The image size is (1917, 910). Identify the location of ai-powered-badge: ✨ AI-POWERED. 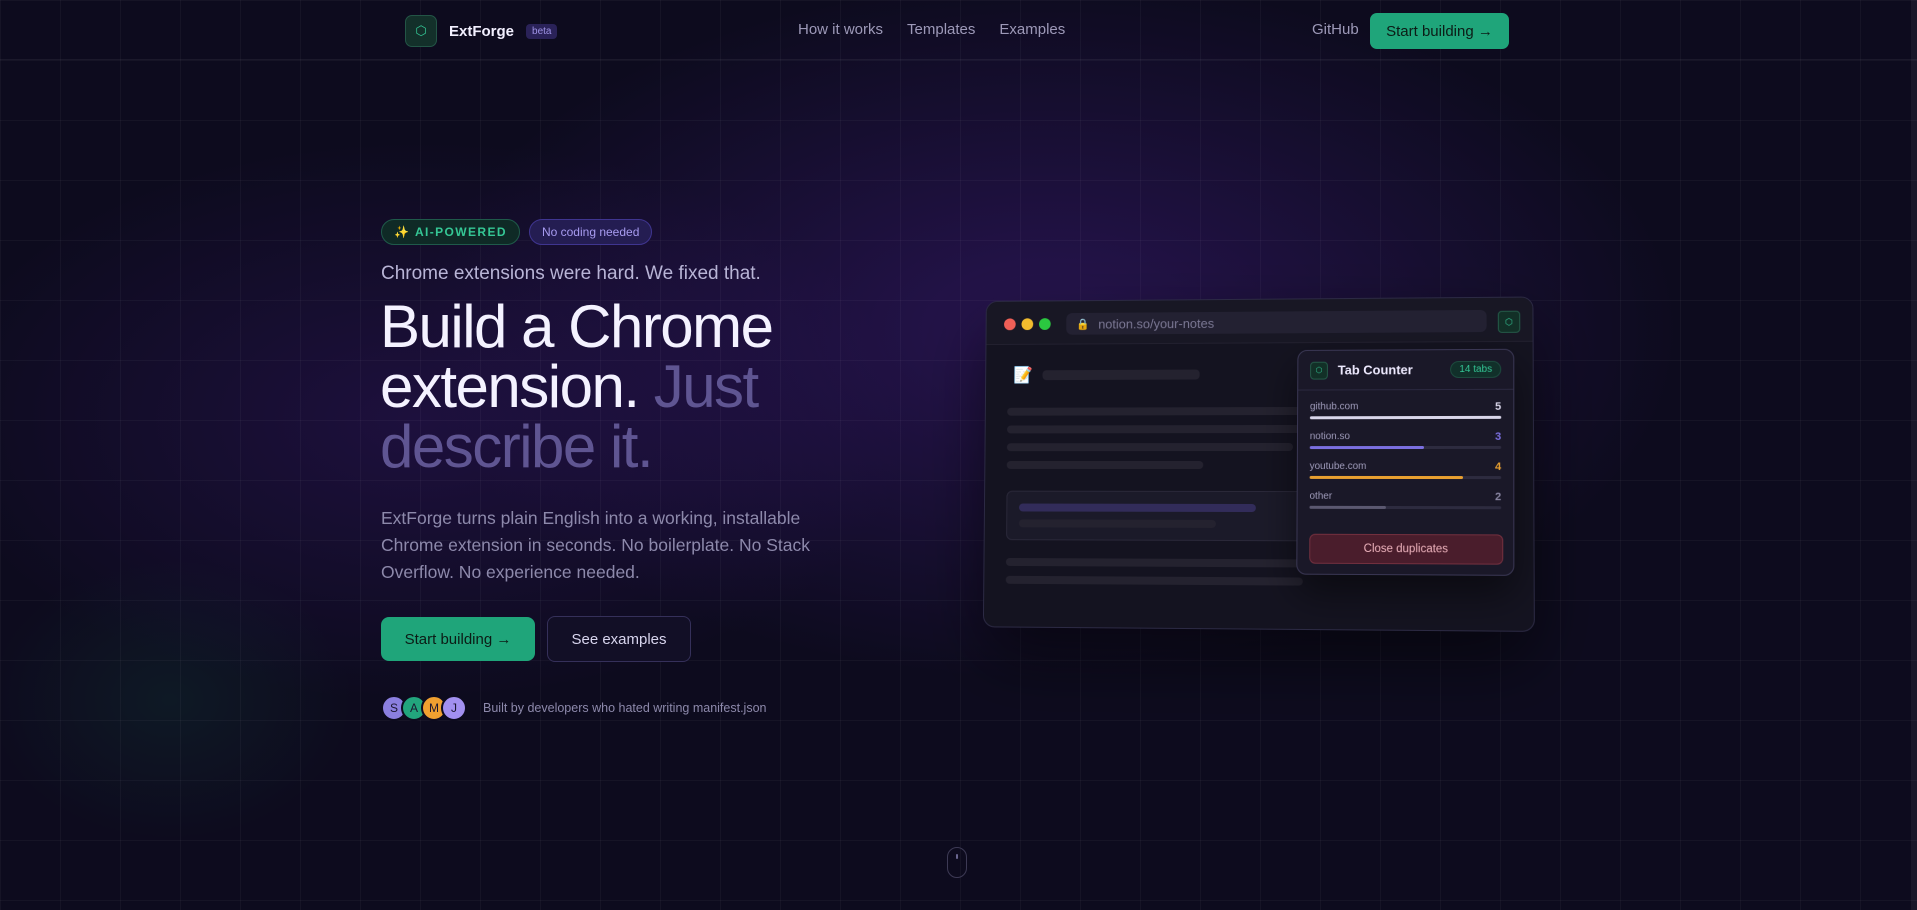
(450, 232).